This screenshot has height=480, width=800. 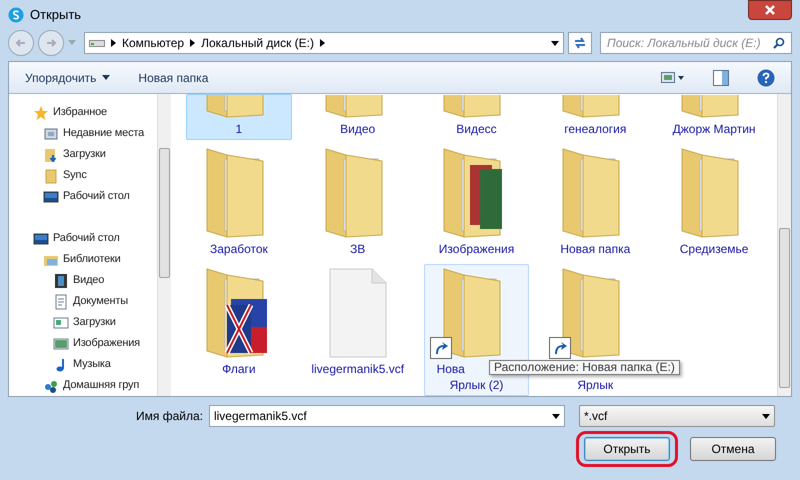 I want to click on preview-pane-icon, so click(x=721, y=78).